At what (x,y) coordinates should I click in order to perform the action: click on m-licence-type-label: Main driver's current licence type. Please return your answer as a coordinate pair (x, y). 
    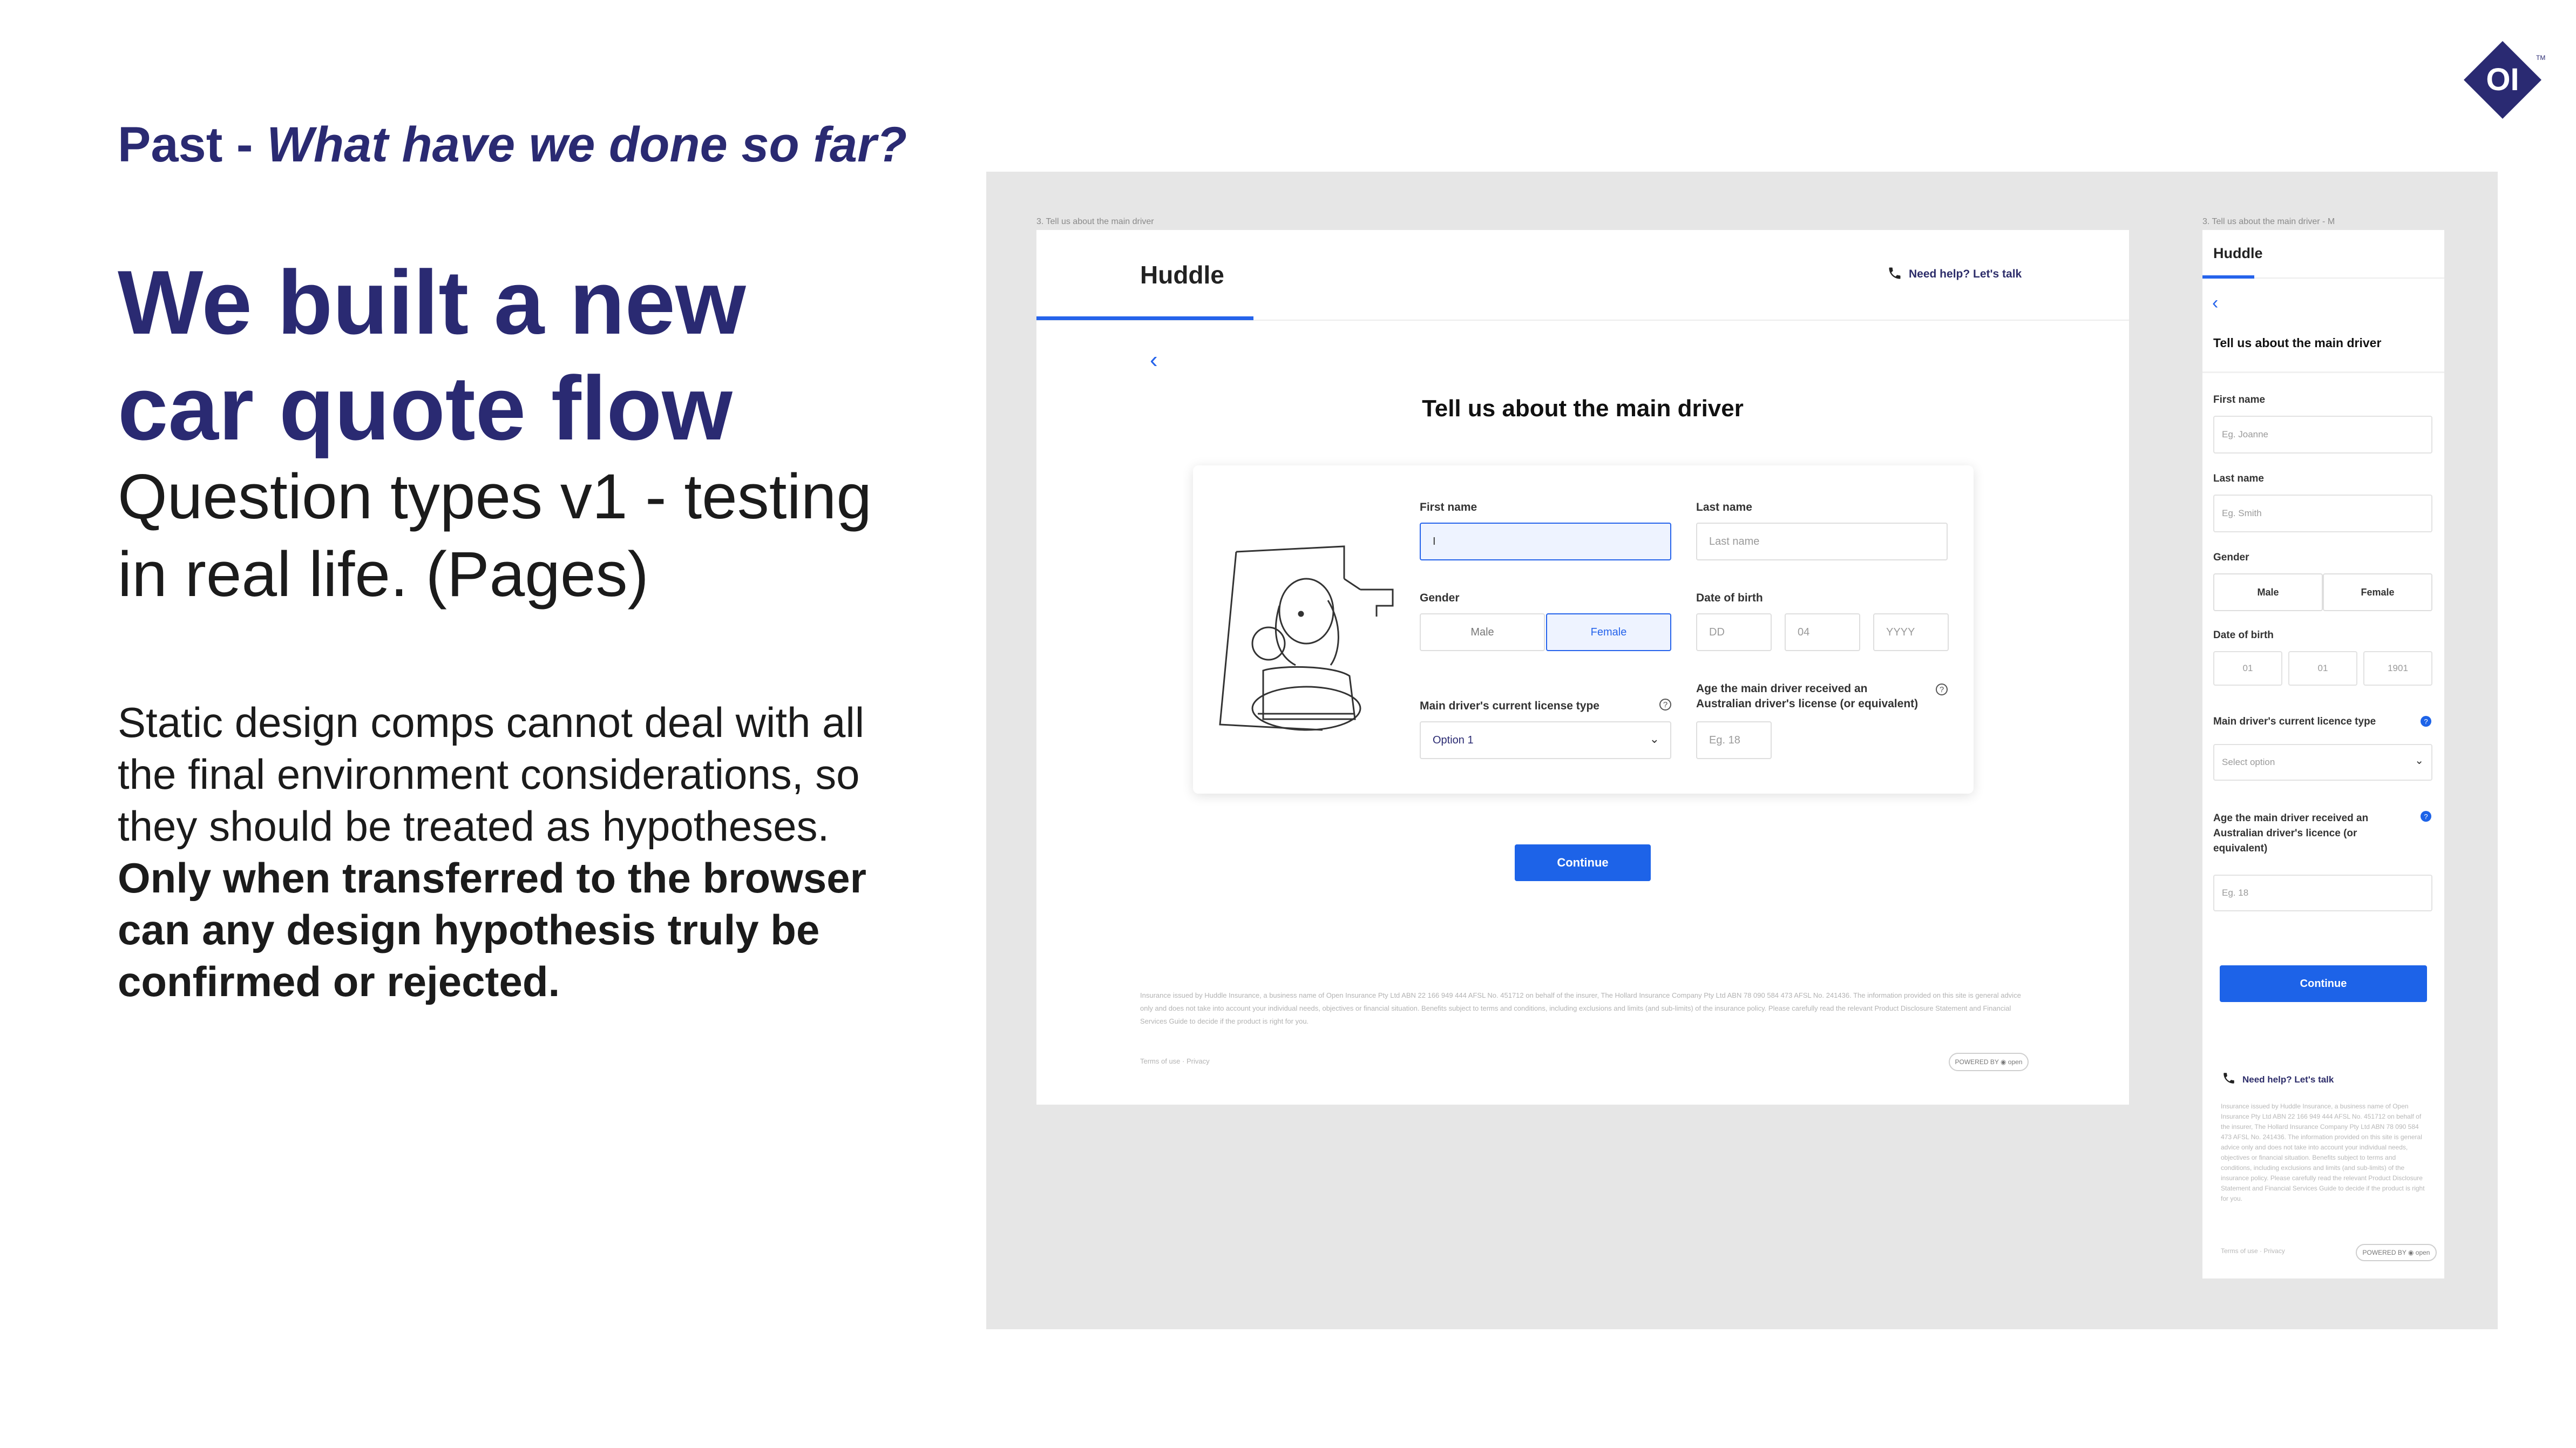
    Looking at the image, I should click on (2294, 721).